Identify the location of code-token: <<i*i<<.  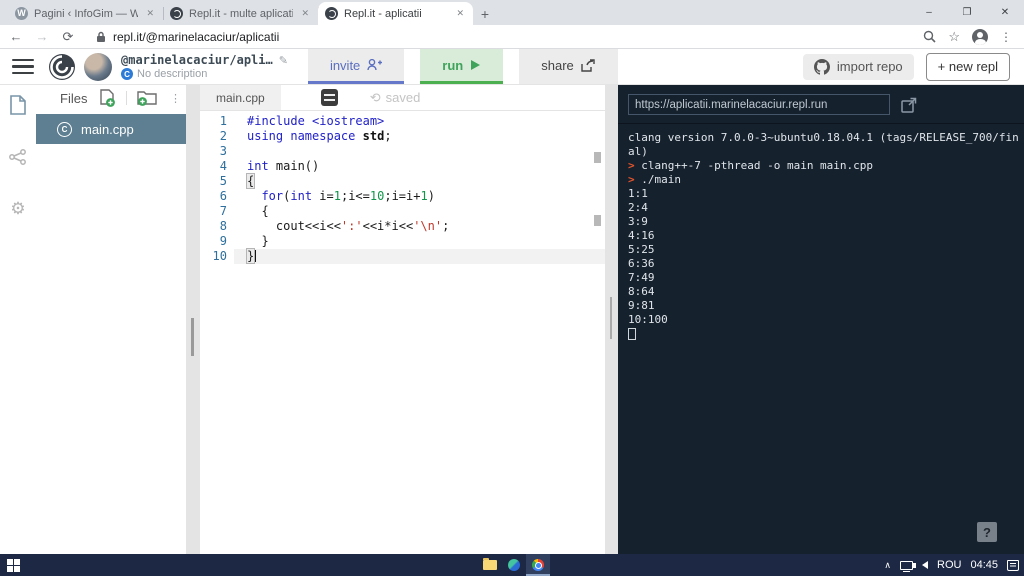
(388, 226).